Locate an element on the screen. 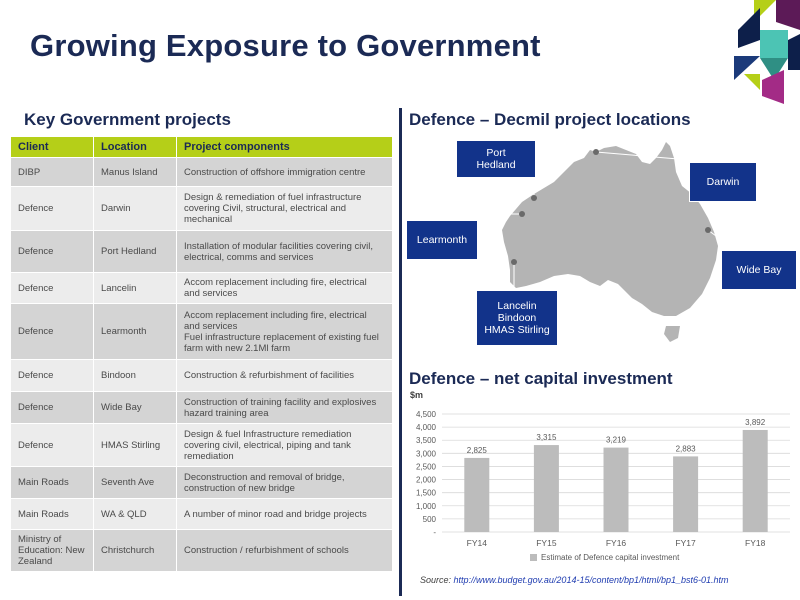 The image size is (800, 600). location-cell: Learmonth is located at coordinates (135, 331).